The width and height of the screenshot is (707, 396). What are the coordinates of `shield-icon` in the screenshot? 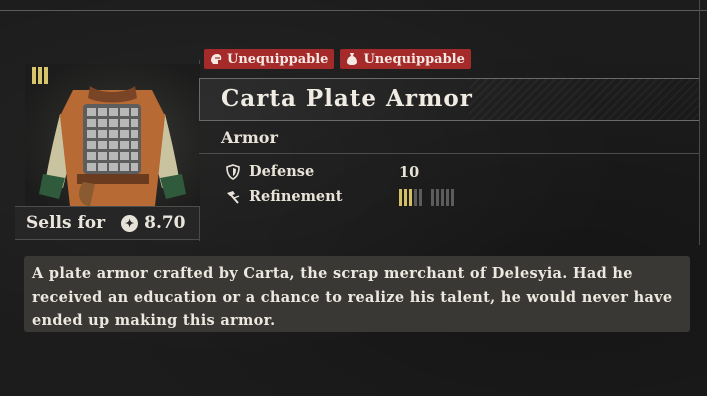 It's located at (233, 171).